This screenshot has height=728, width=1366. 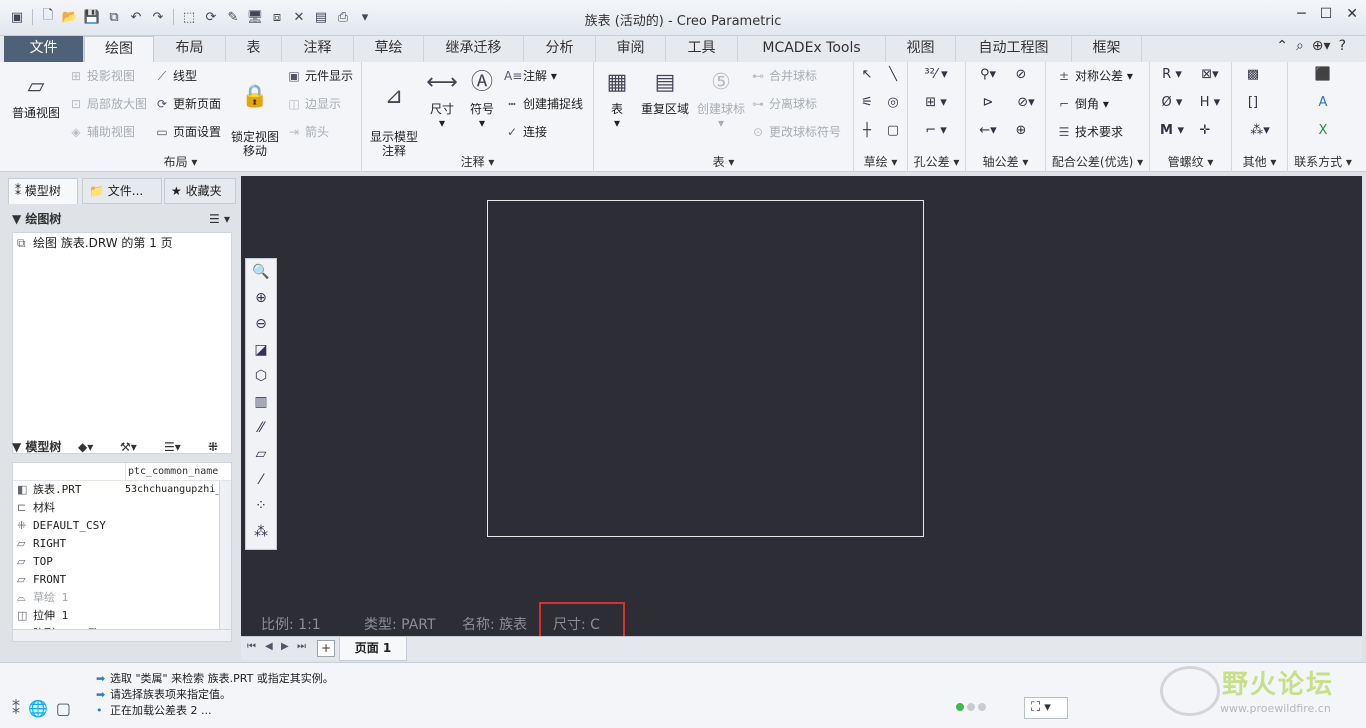 I want to click on connect-button: ✓ 连接, so click(x=525, y=132).